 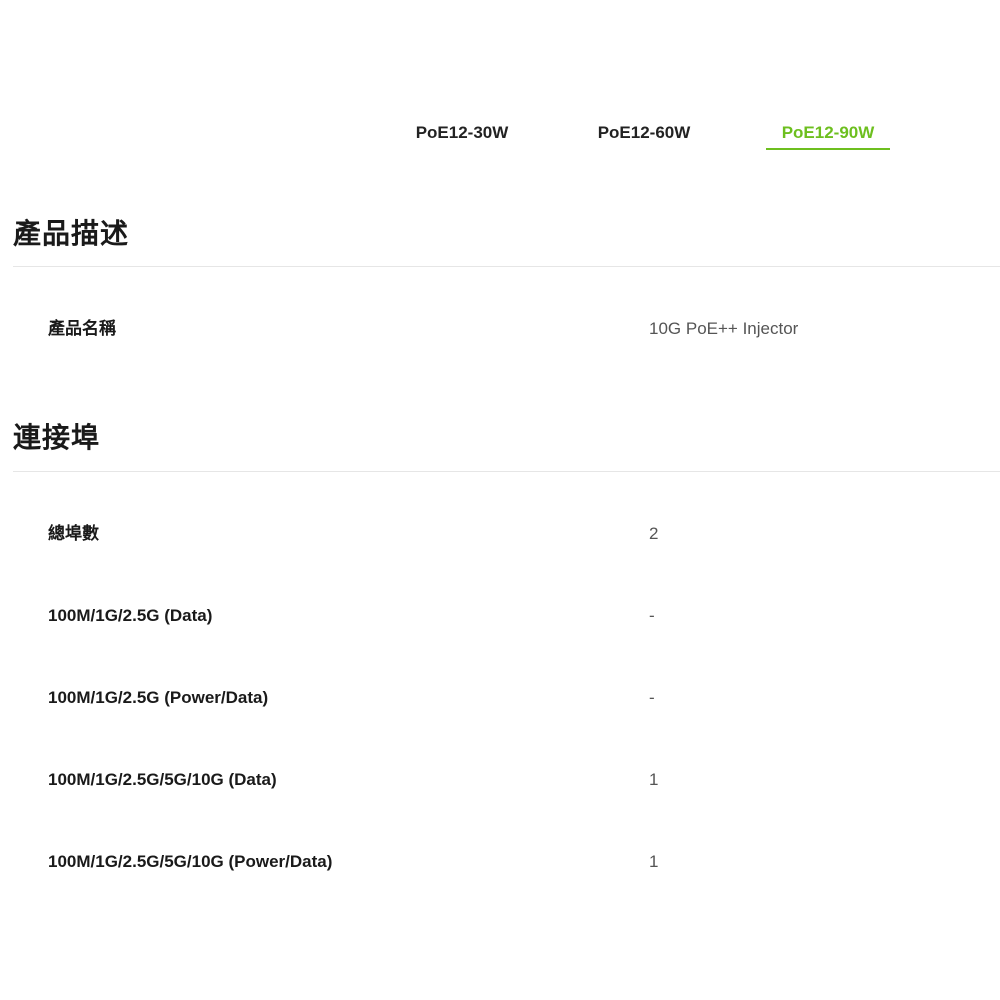 I want to click on section-title-ports: 連接埠, so click(x=57, y=437).